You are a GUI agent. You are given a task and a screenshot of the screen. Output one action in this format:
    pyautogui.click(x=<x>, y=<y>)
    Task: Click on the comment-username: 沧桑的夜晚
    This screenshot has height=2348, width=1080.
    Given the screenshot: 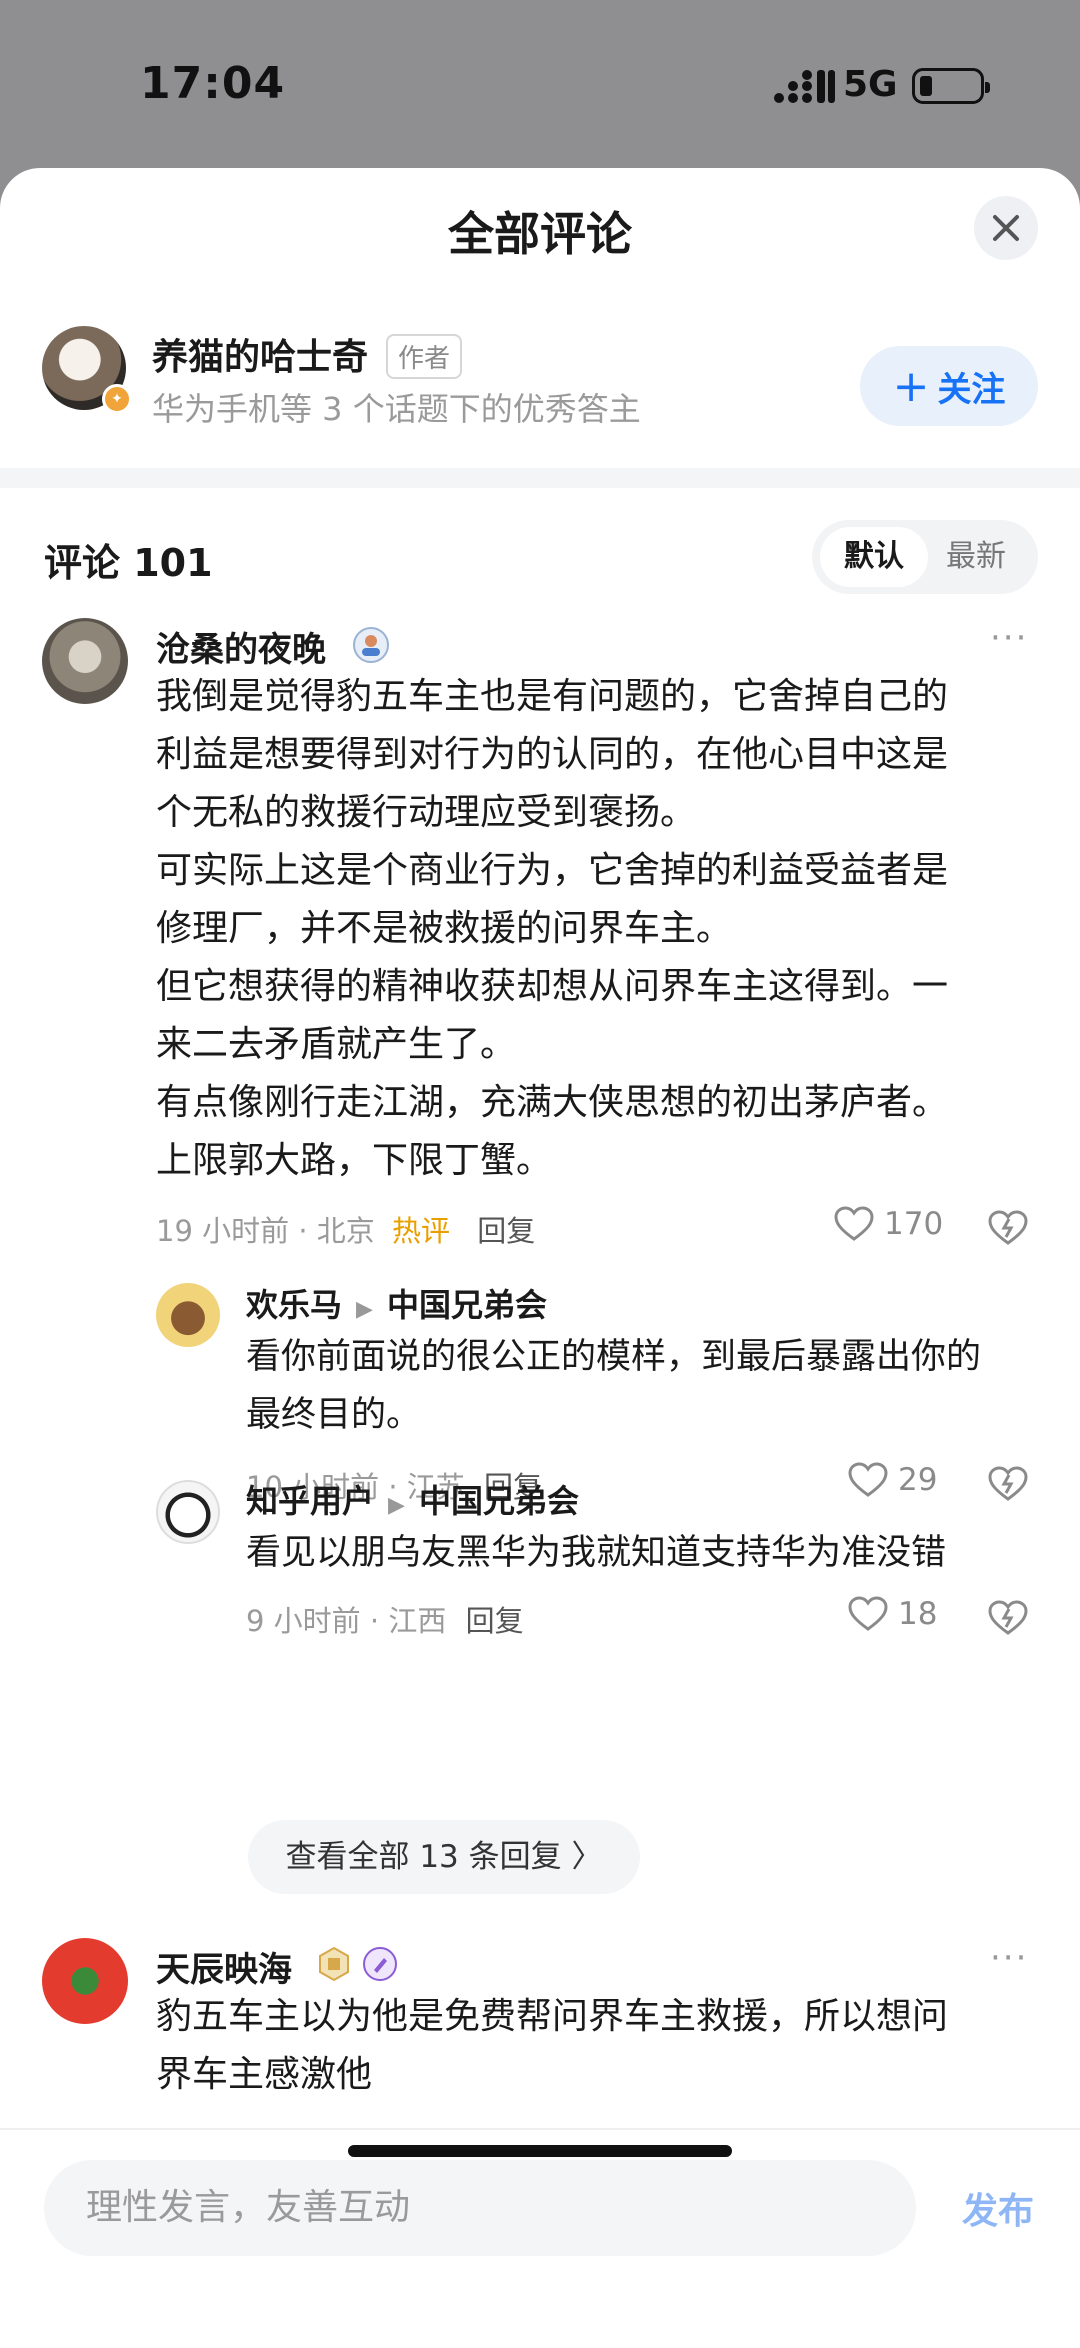 What is the action you would take?
    pyautogui.click(x=241, y=646)
    